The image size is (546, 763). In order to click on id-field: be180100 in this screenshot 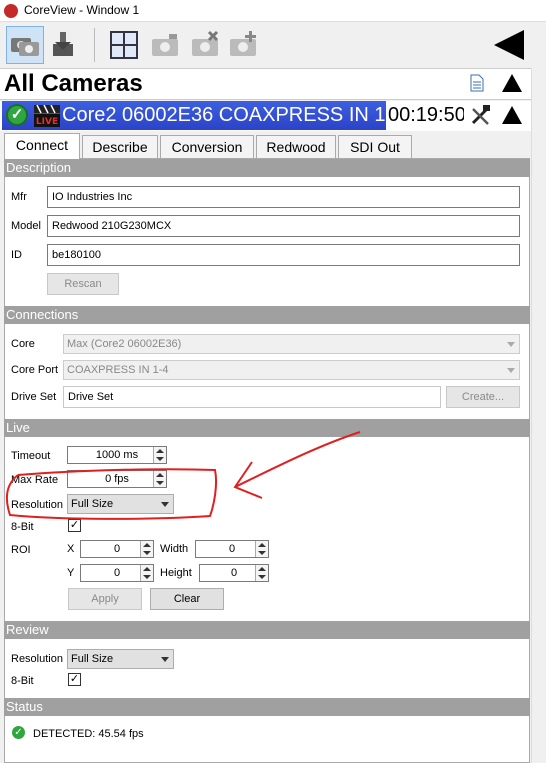, I will do `click(283, 255)`.